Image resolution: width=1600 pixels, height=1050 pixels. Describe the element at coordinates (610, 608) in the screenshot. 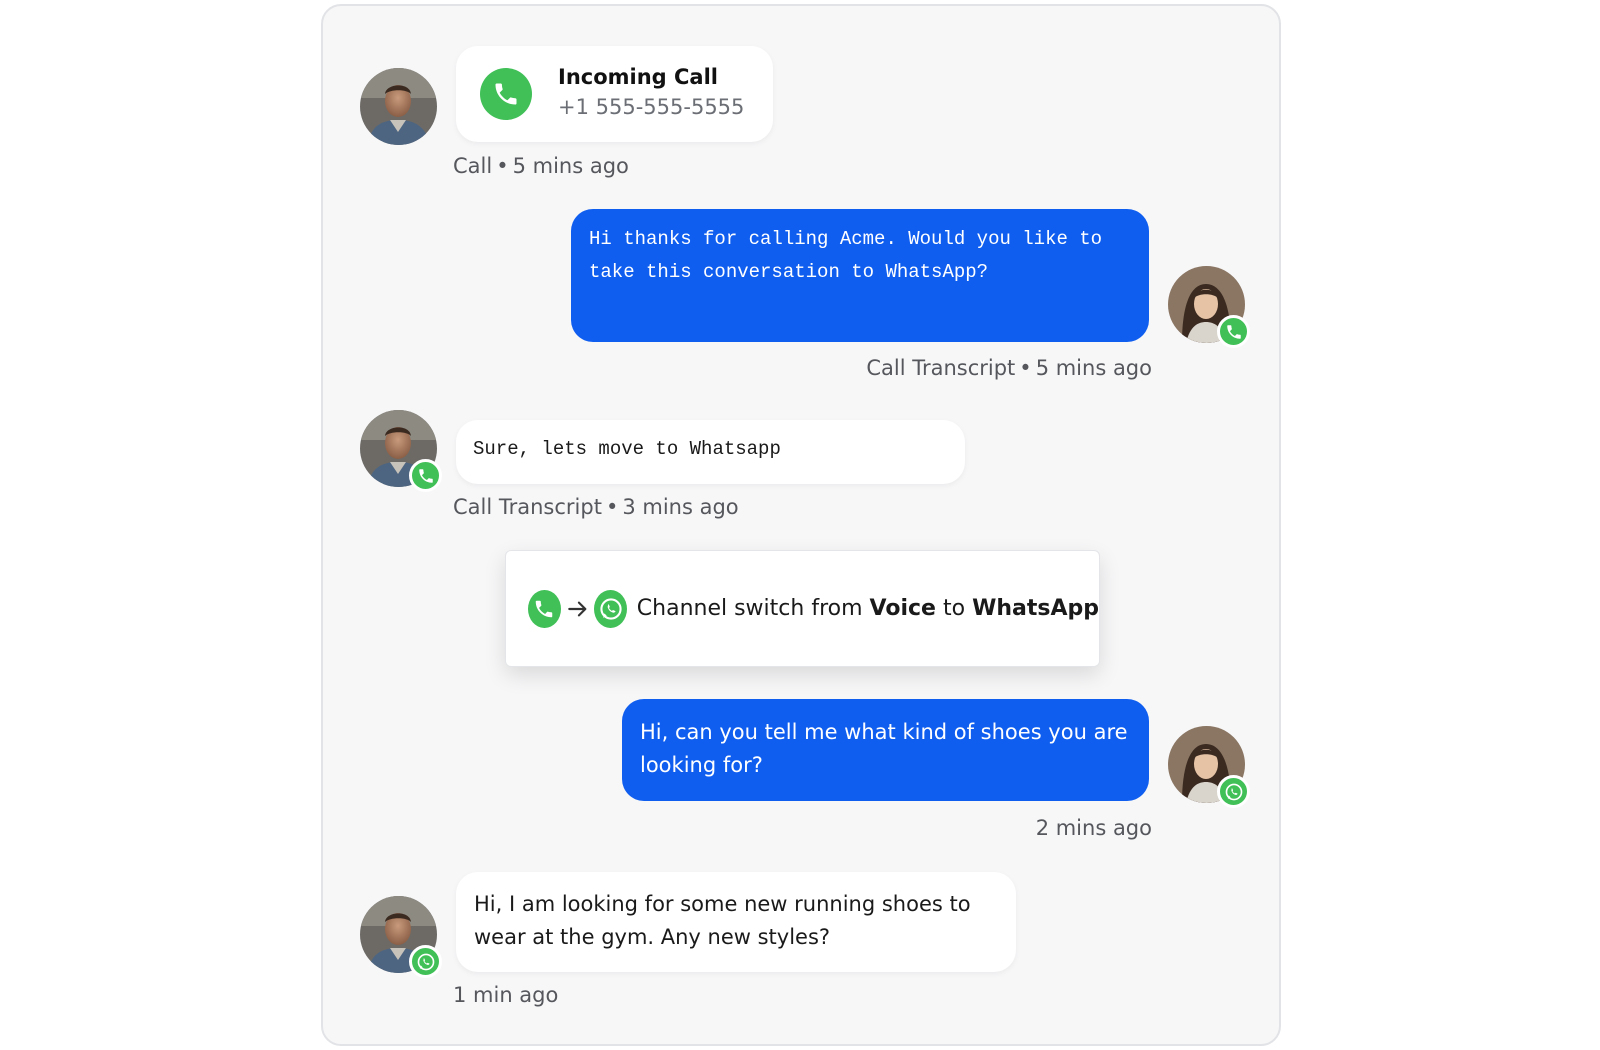

I see `whatsapp-icon` at that location.